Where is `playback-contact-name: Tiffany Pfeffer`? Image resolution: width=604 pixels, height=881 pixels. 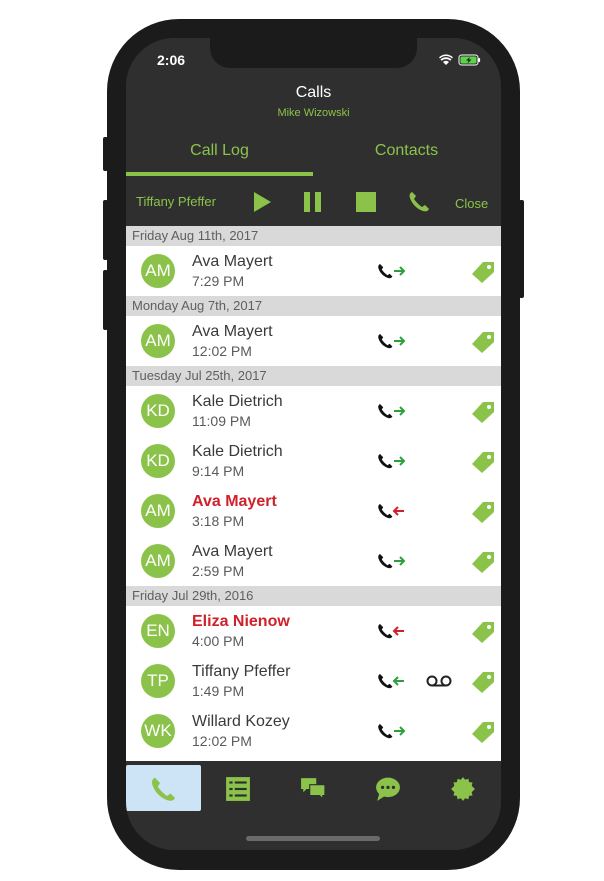 playback-contact-name: Tiffany Pfeffer is located at coordinates (176, 201).